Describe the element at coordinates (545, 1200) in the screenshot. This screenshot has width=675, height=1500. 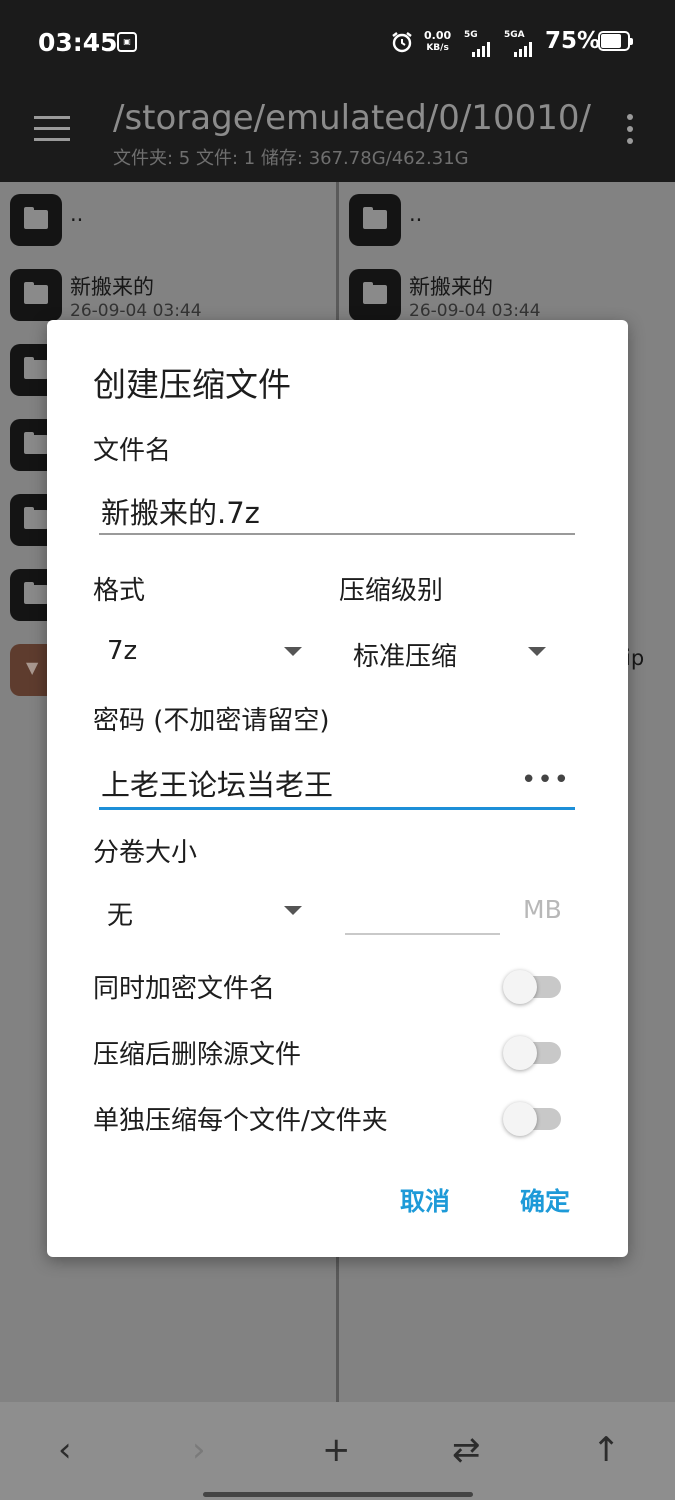
I see `confirm-button: 确定` at that location.